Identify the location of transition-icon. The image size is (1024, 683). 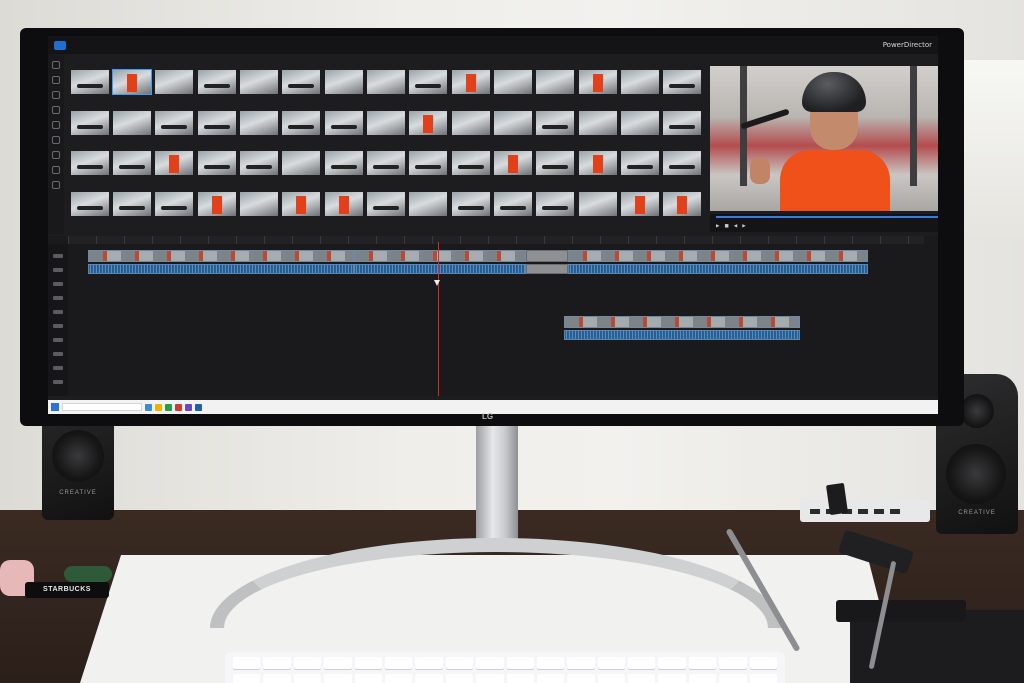
(56, 155).